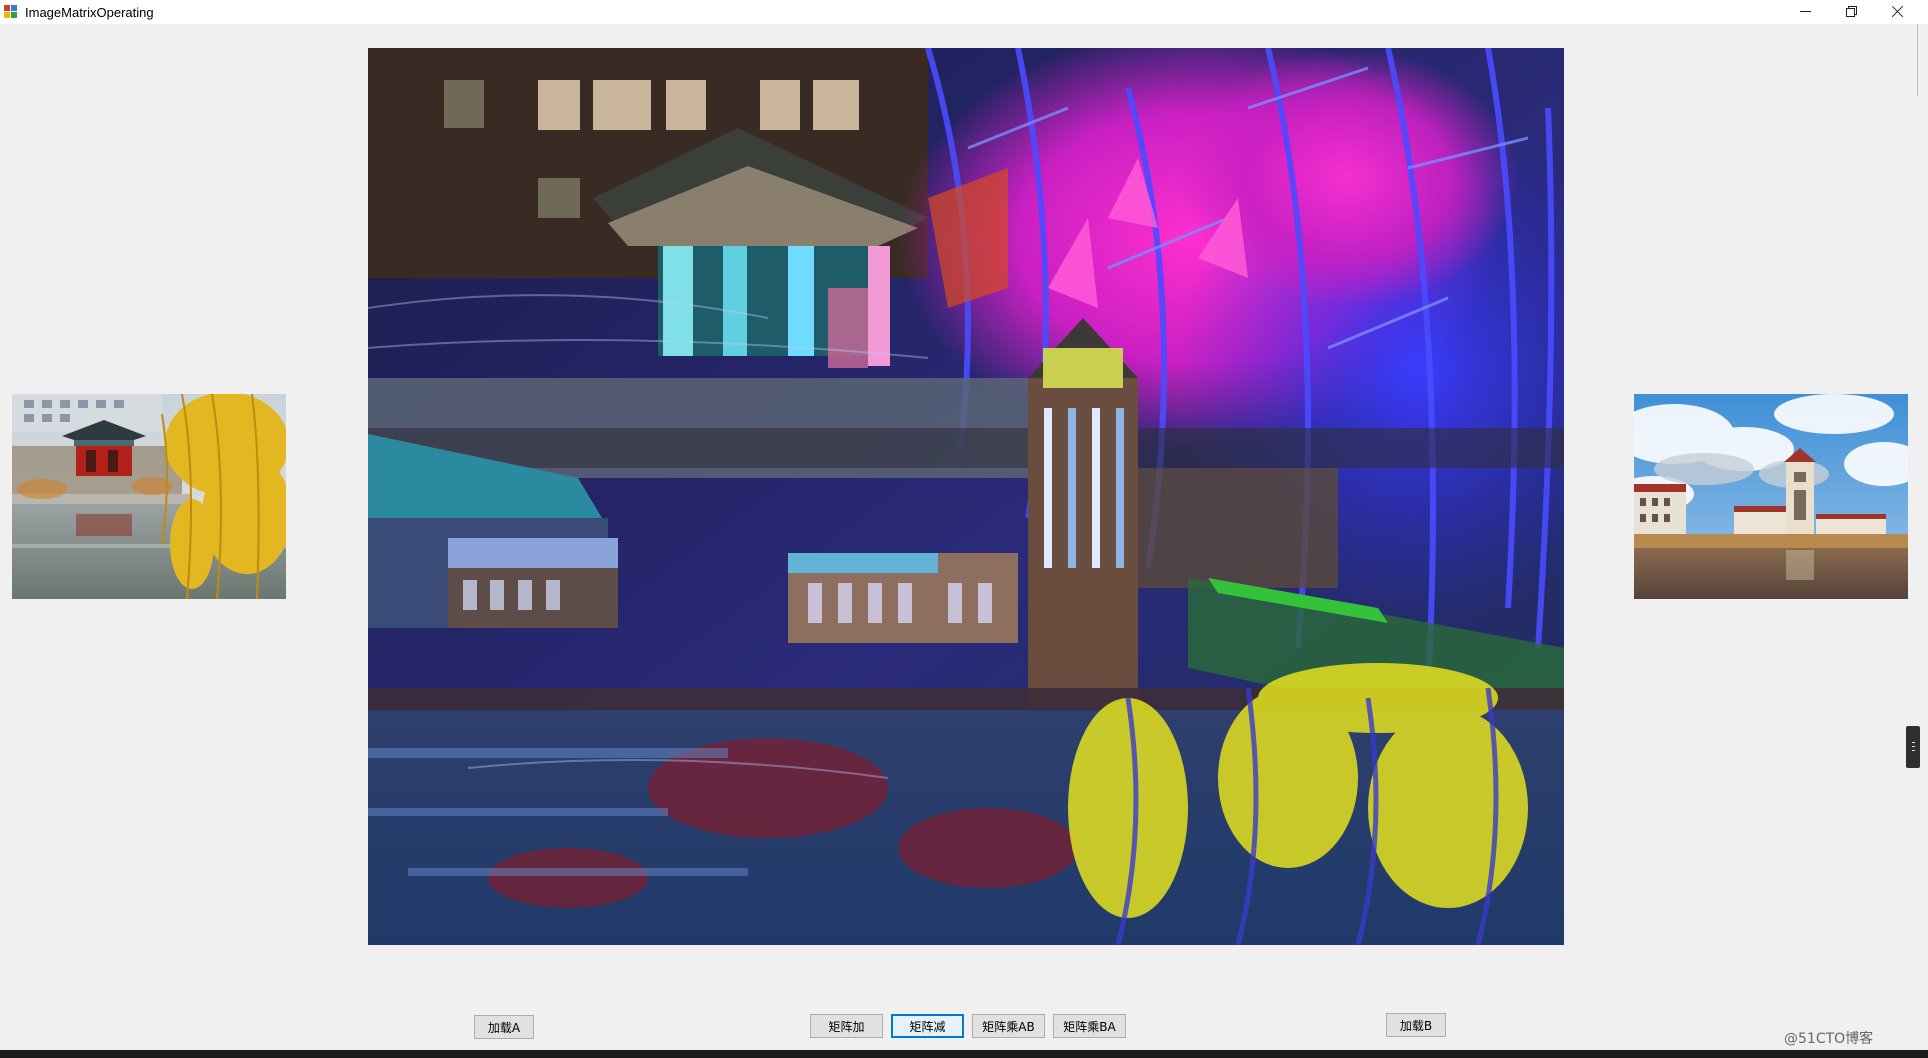 This screenshot has height=1058, width=1928. I want to click on load-a-button: 加载A, so click(504, 1027).